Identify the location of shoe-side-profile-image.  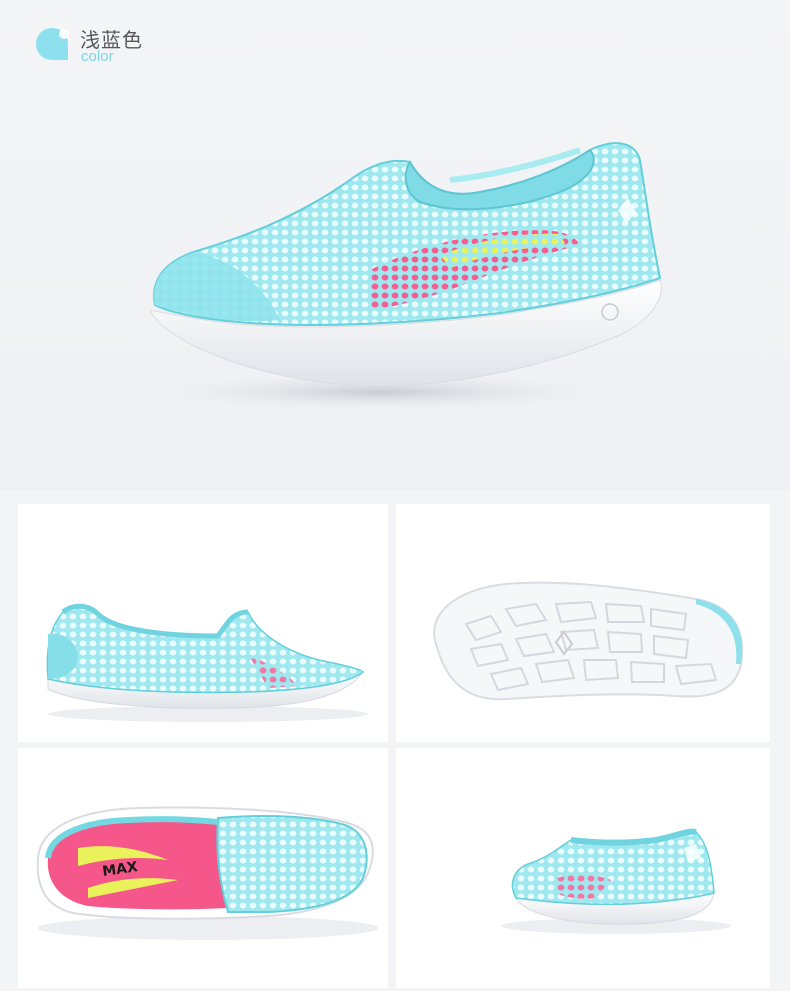
(207, 662).